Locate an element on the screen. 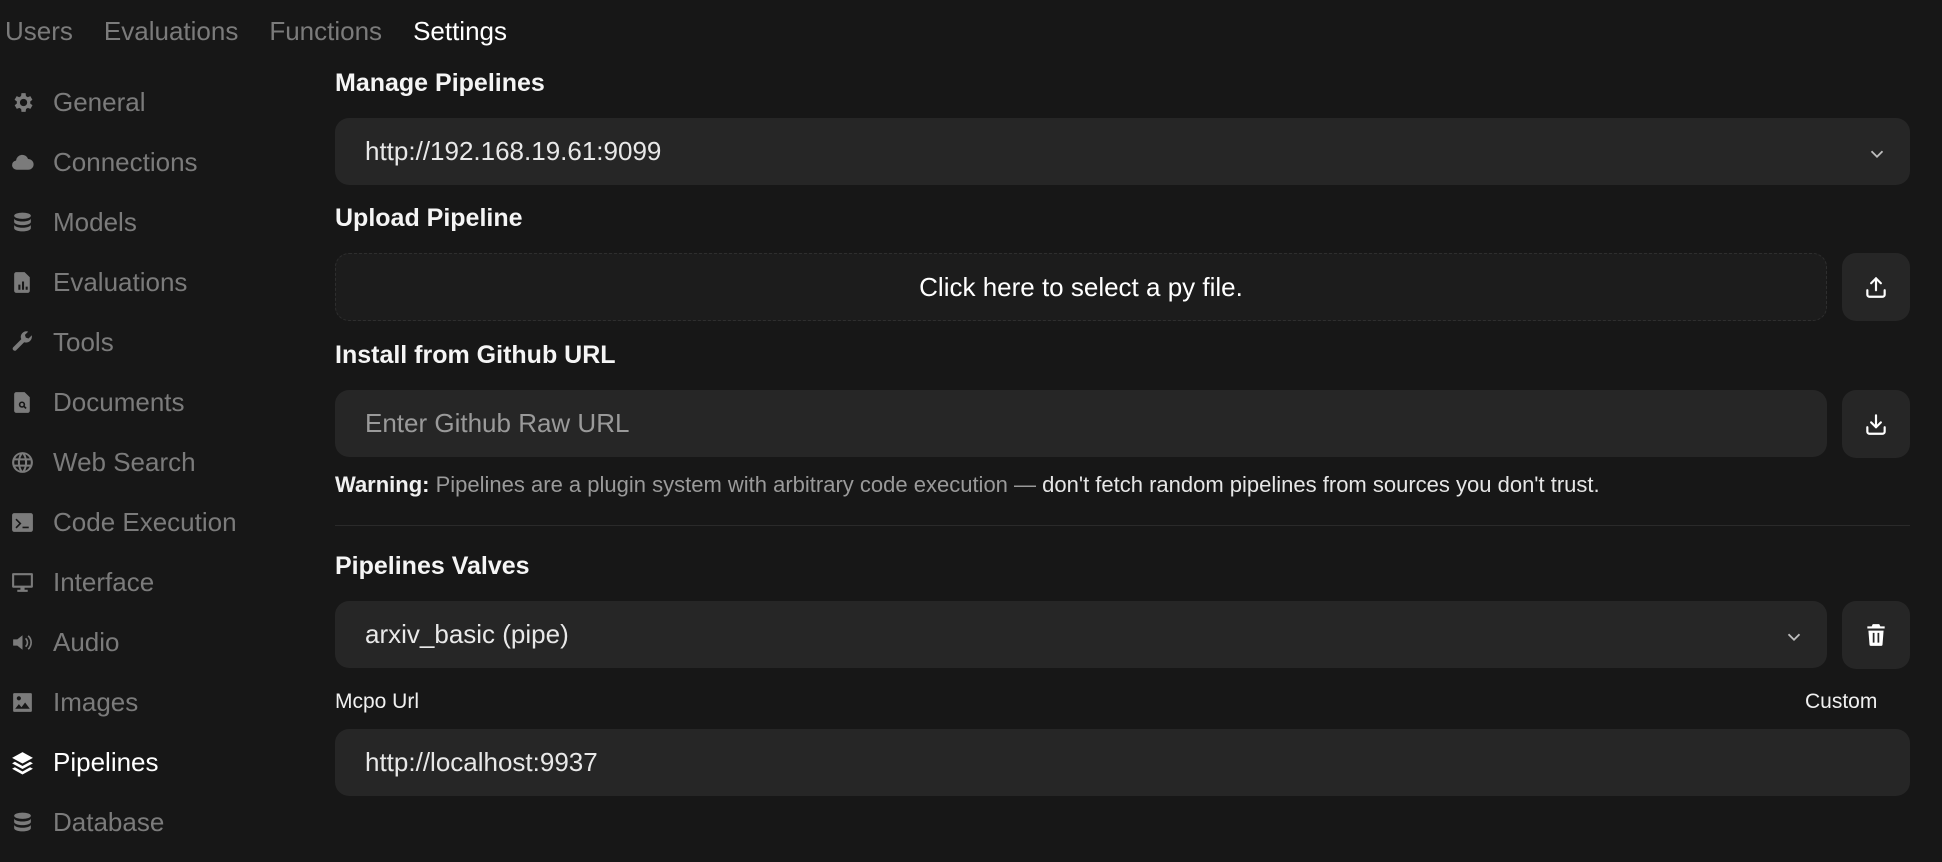  github-url-placeholder: Enter Github Raw URL is located at coordinates (497, 423).